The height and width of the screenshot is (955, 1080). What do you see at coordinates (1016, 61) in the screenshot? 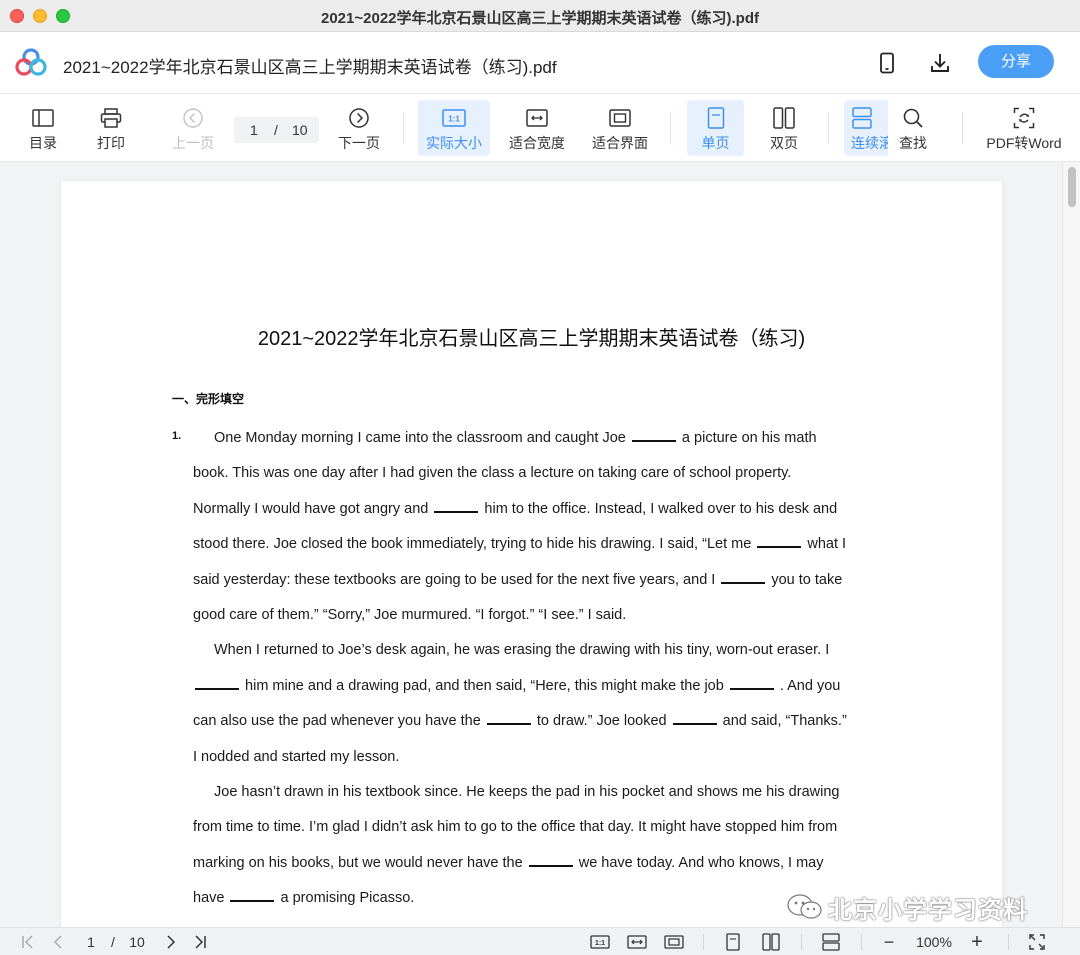
I see `share-button: 分享` at bounding box center [1016, 61].